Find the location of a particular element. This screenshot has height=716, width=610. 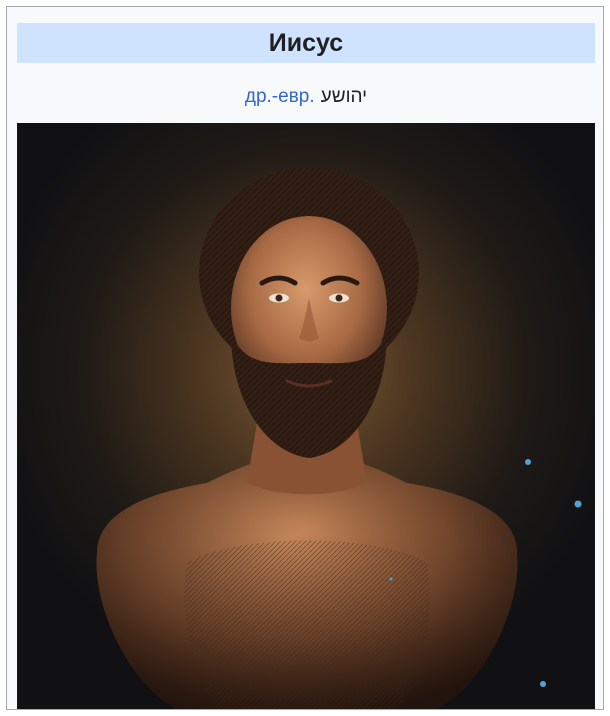

infobox-subtitle: др.-евр. יהושע is located at coordinates (306, 97).